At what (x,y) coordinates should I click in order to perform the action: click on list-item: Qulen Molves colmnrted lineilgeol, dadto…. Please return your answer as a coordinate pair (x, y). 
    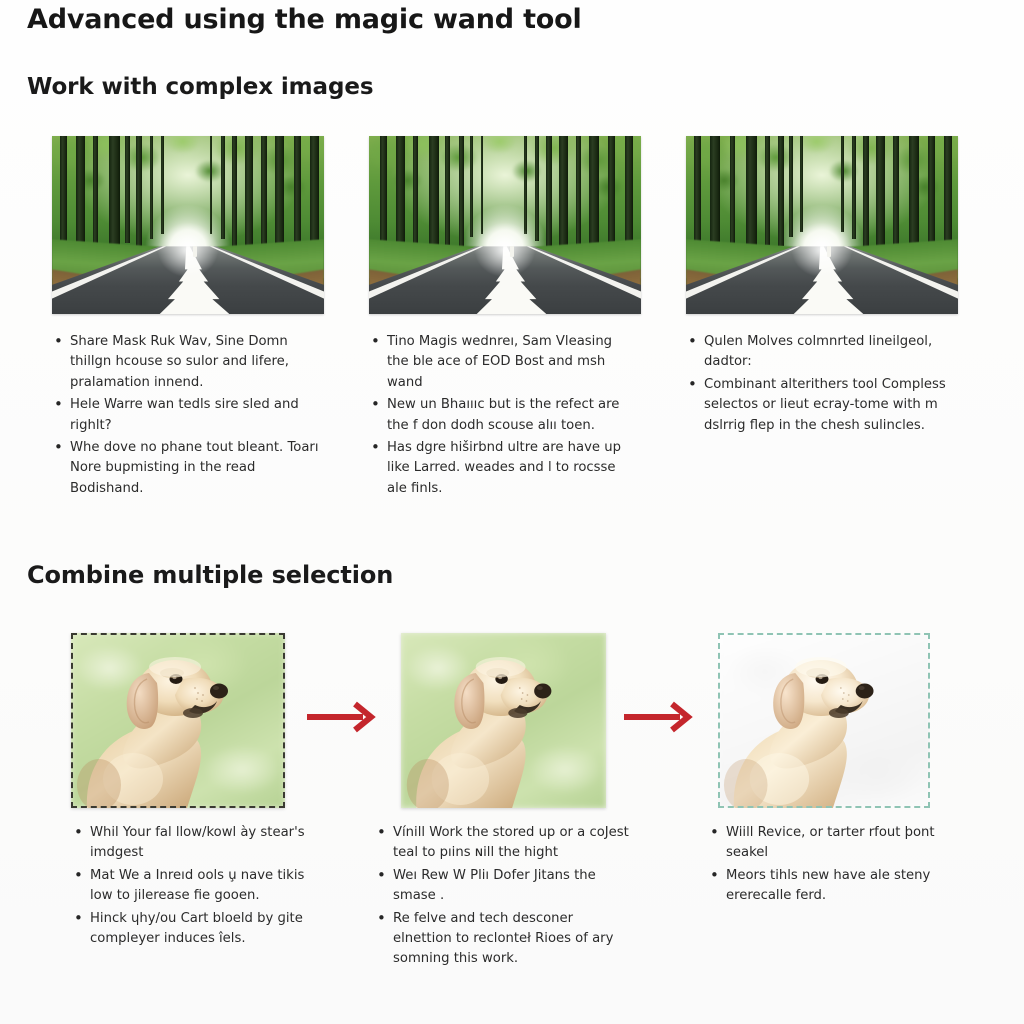
    Looking at the image, I should click on (820, 352).